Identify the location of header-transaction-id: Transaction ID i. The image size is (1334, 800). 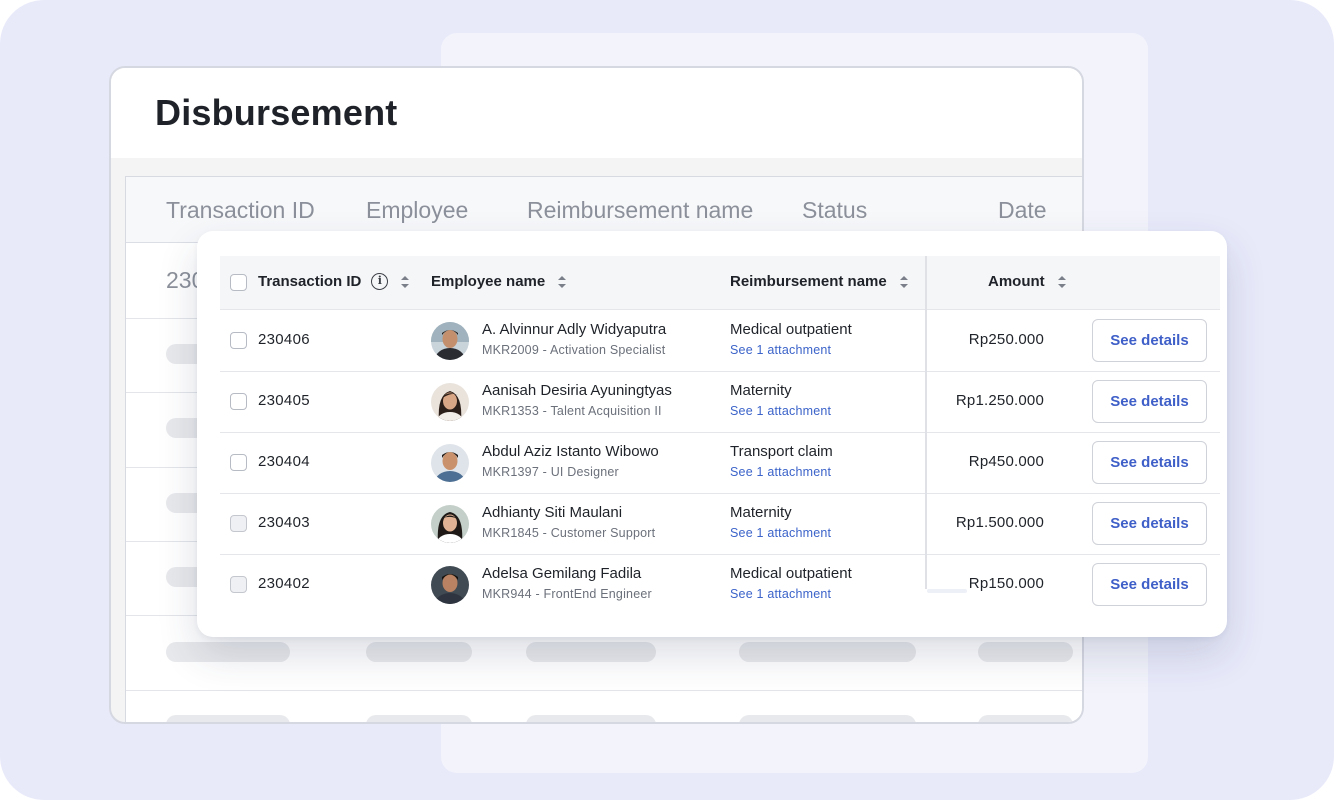
(334, 281).